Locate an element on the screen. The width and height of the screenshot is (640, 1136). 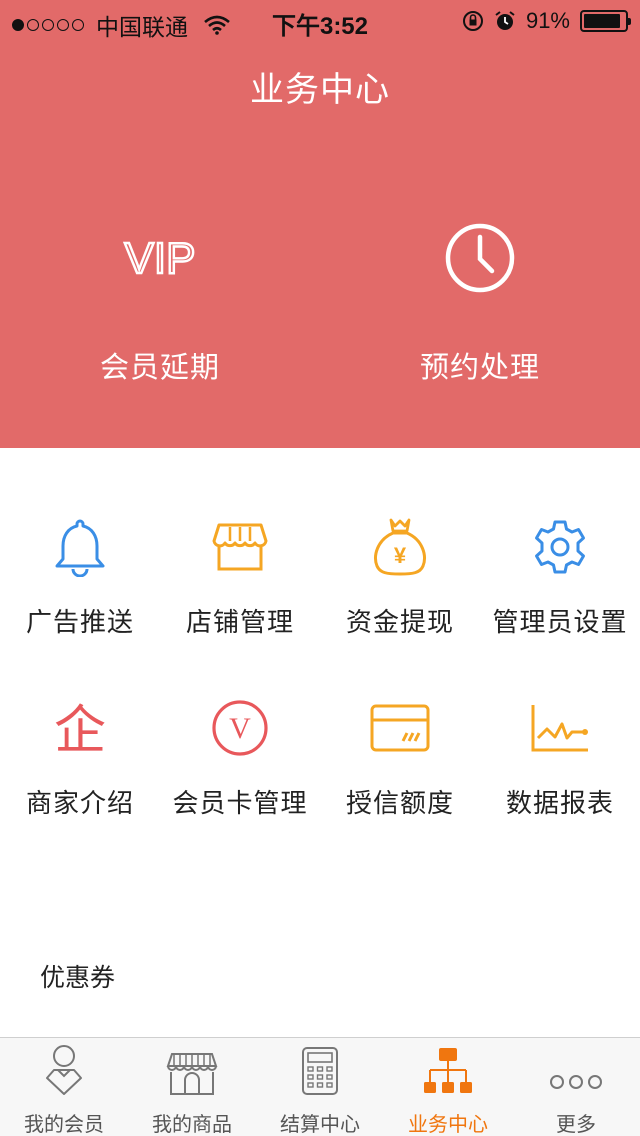
grid-label: 授信额度 is located at coordinates (399, 803).